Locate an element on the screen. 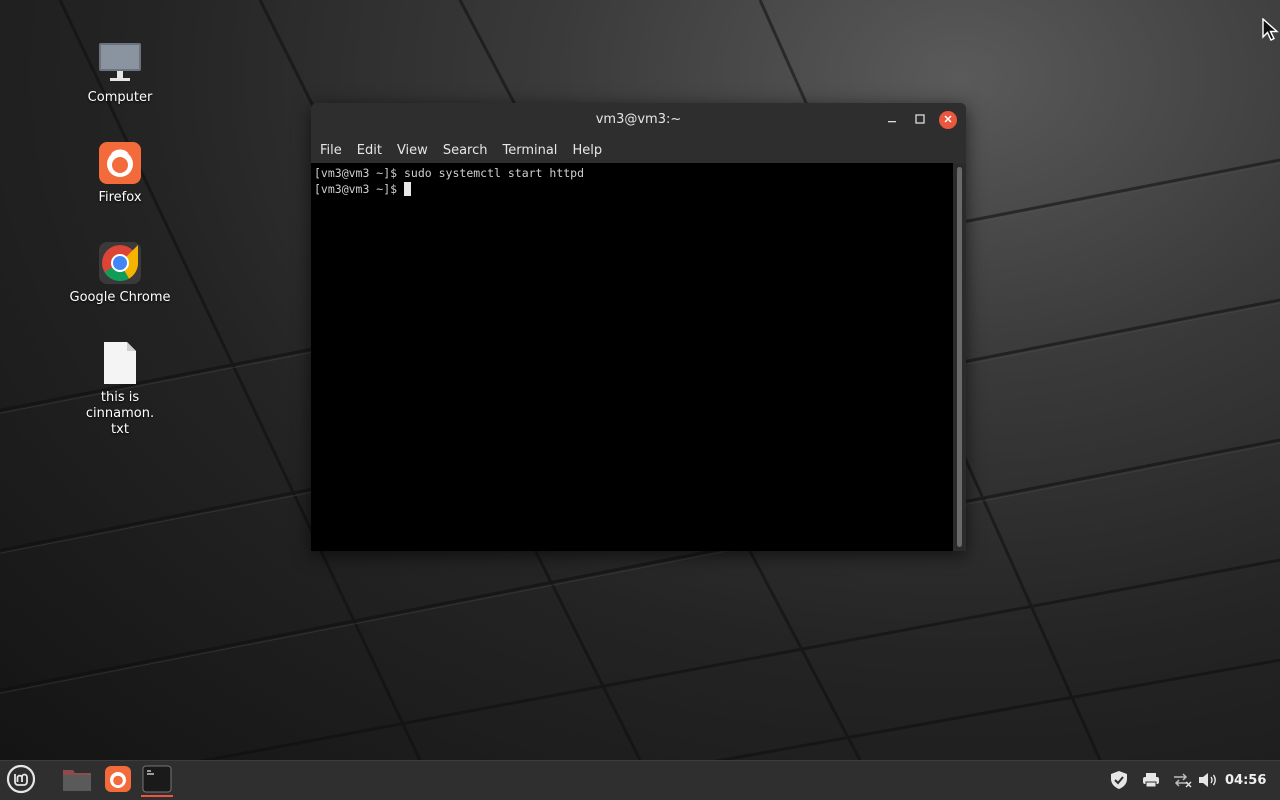  menu-file: File is located at coordinates (332, 150).